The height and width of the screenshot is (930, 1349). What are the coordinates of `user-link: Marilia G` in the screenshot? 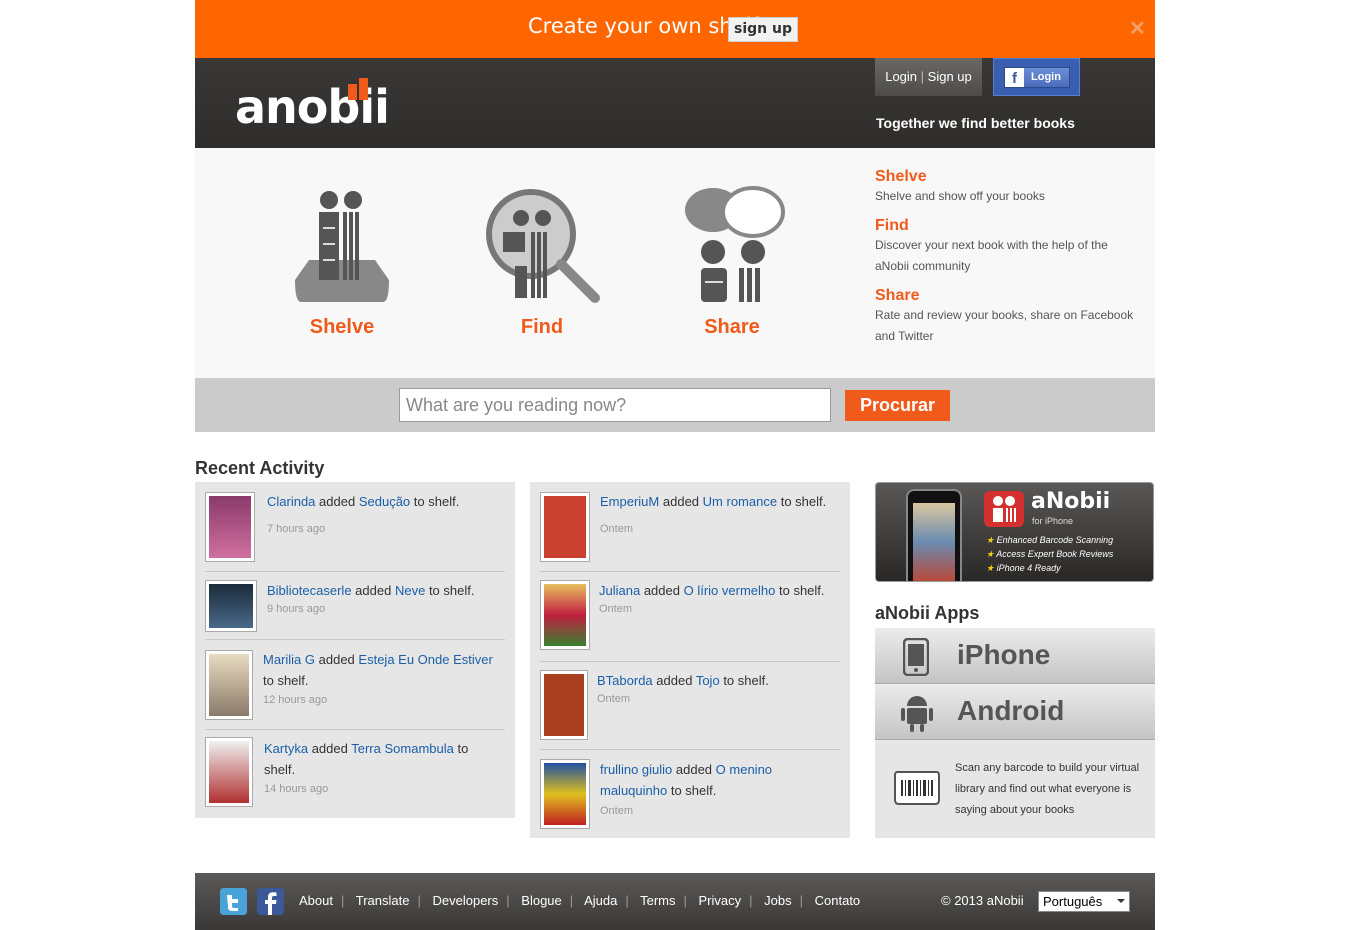 It's located at (289, 659).